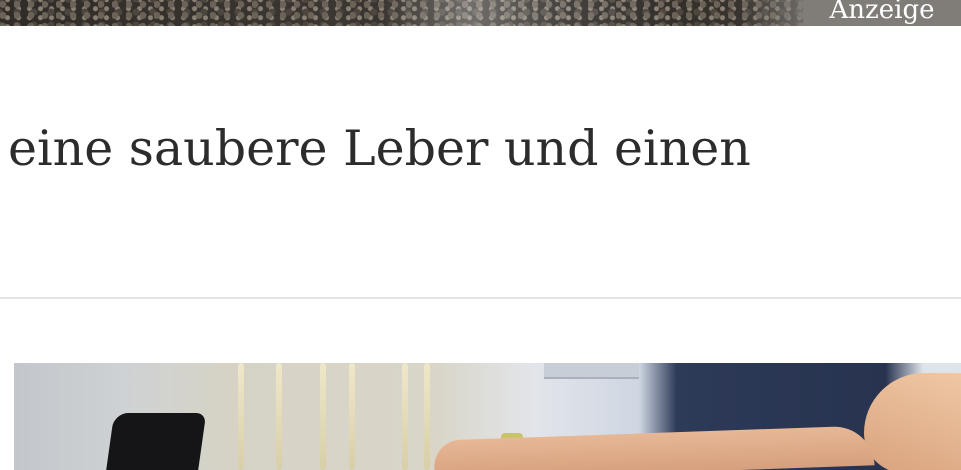  What do you see at coordinates (480, 298) in the screenshot?
I see `section-divider` at bounding box center [480, 298].